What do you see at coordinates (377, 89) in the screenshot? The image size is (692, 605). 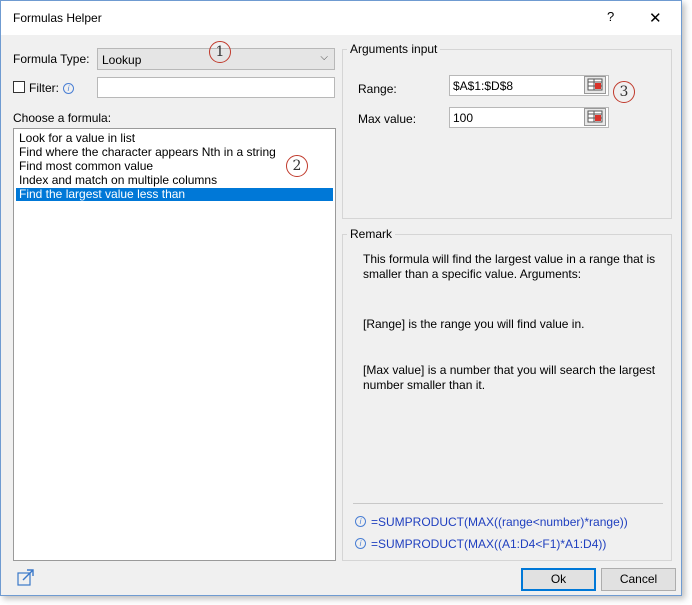 I see `range-label: Range:` at bounding box center [377, 89].